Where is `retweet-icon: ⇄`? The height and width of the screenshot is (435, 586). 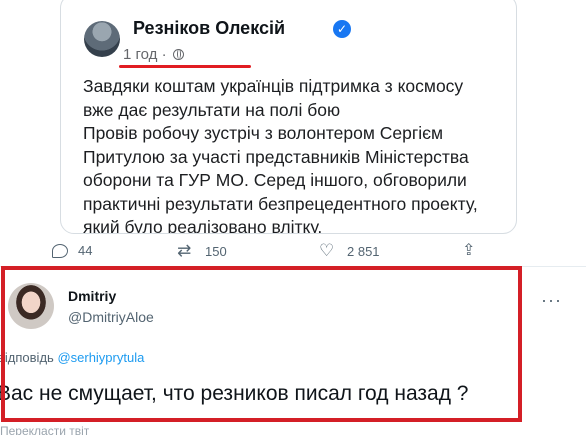
retweet-icon: ⇄ is located at coordinates (184, 250).